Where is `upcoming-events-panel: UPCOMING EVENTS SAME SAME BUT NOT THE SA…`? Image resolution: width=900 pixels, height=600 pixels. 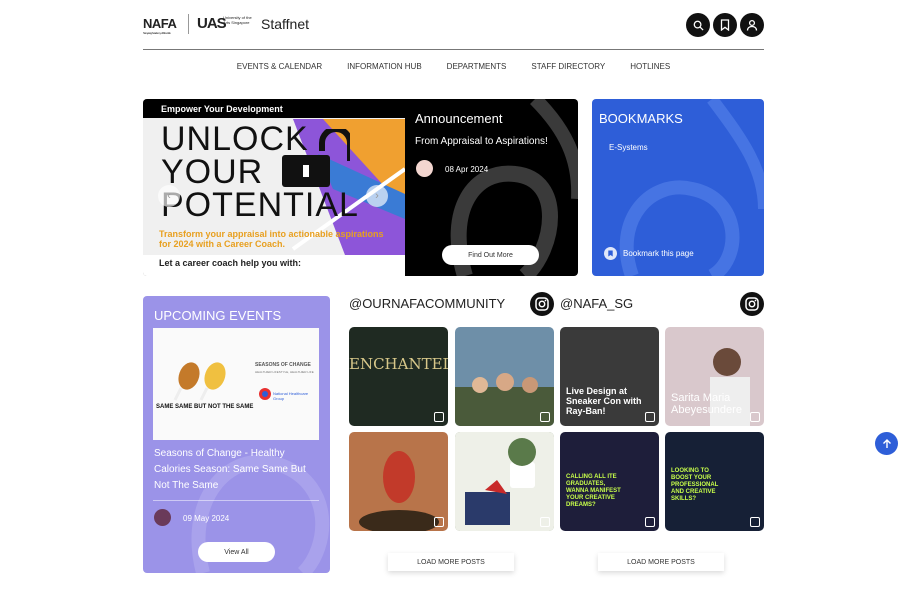 upcoming-events-panel: UPCOMING EVENTS SAME SAME BUT NOT THE SA… is located at coordinates (236, 434).